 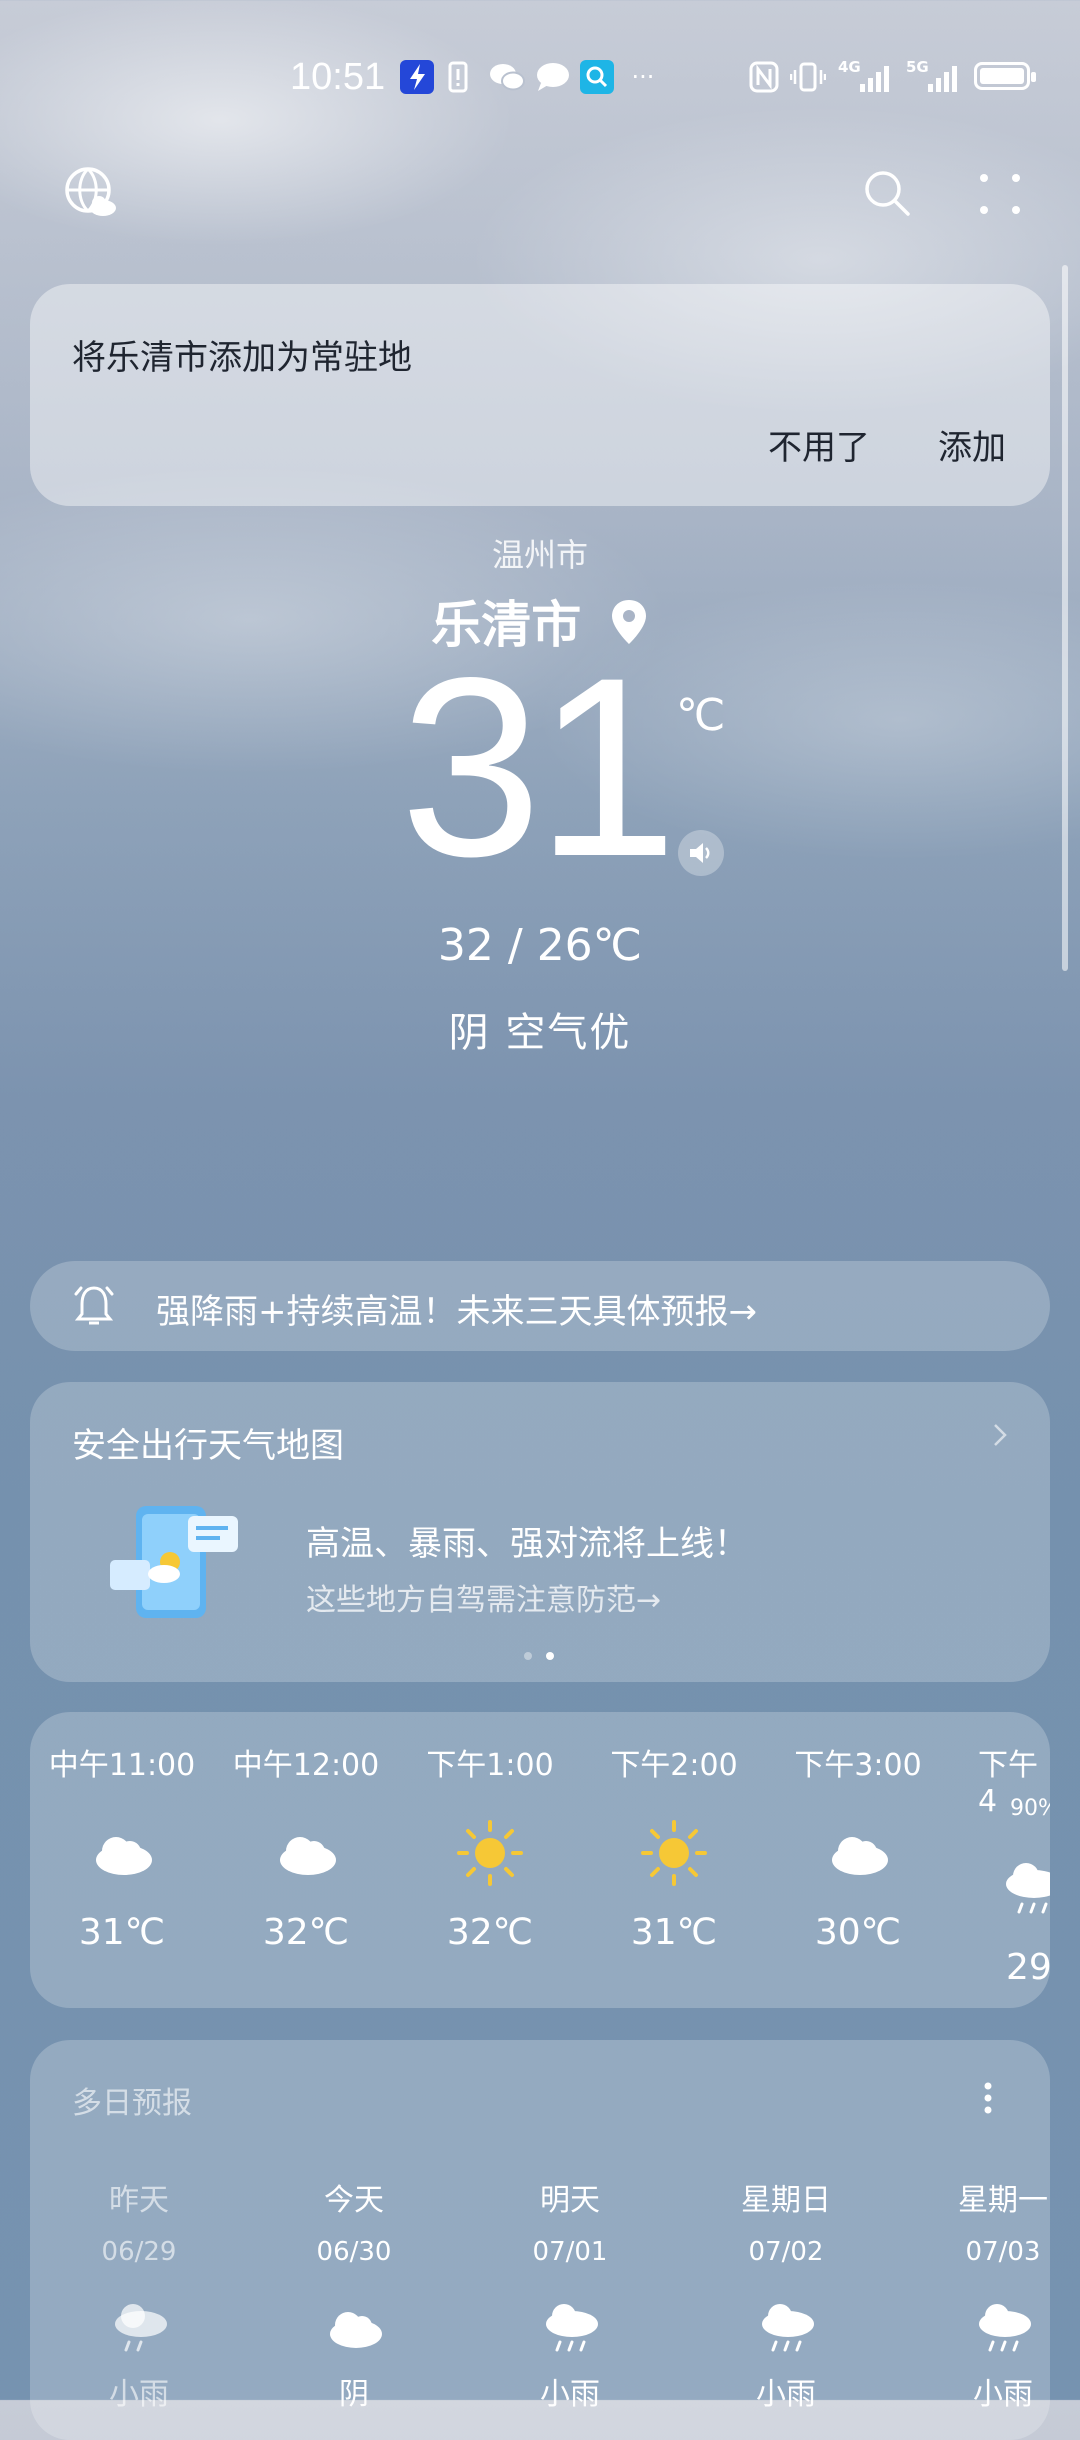 What do you see at coordinates (597, 77) in the screenshot?
I see `search-app-icon` at bounding box center [597, 77].